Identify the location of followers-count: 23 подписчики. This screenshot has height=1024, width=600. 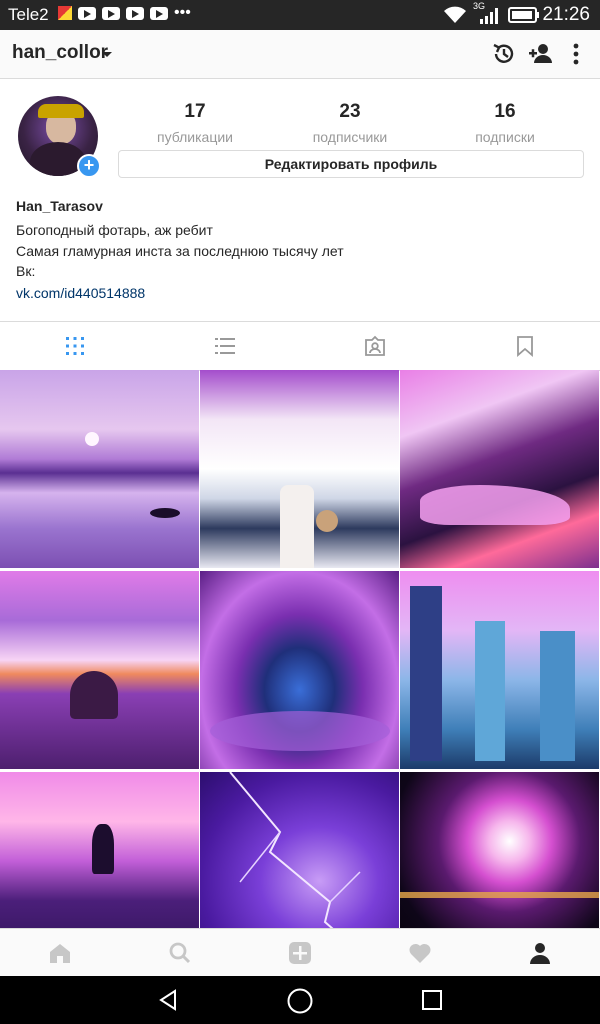
(350, 123).